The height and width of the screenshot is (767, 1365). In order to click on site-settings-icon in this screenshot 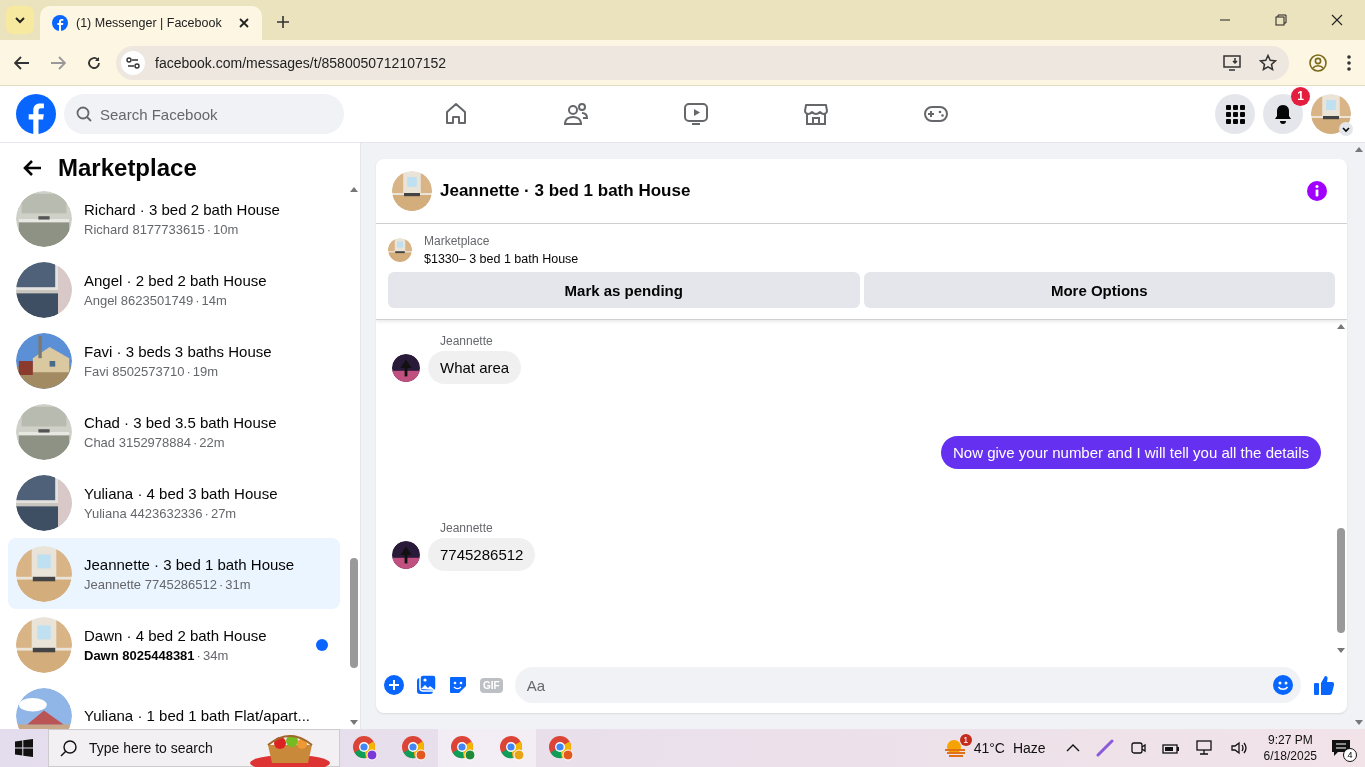, I will do `click(133, 62)`.